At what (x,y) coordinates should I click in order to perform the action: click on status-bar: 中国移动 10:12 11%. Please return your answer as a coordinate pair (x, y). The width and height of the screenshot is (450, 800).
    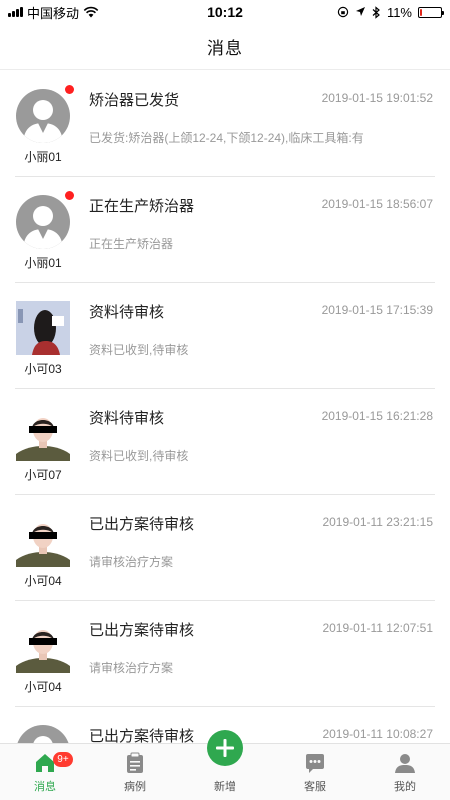
    Looking at the image, I should click on (225, 12).